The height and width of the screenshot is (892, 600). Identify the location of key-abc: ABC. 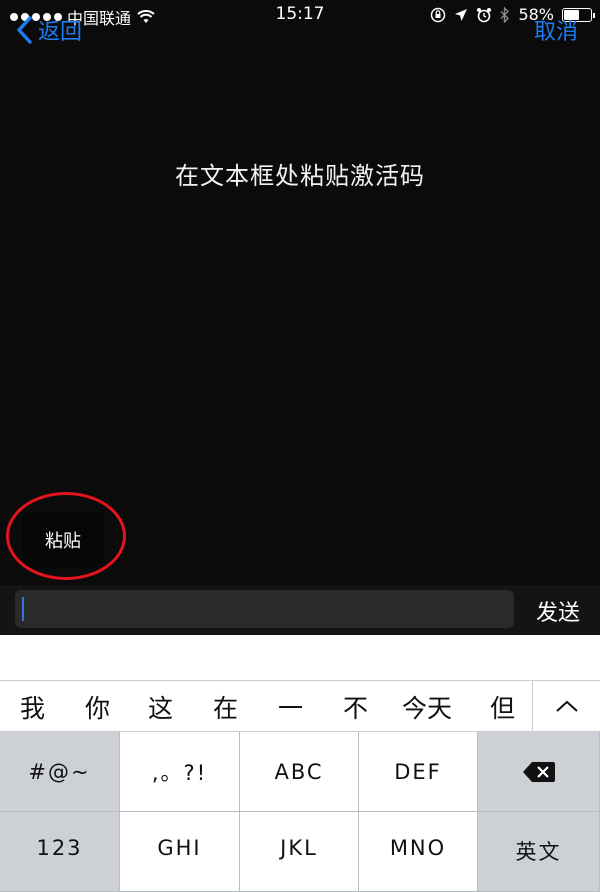
(299, 772).